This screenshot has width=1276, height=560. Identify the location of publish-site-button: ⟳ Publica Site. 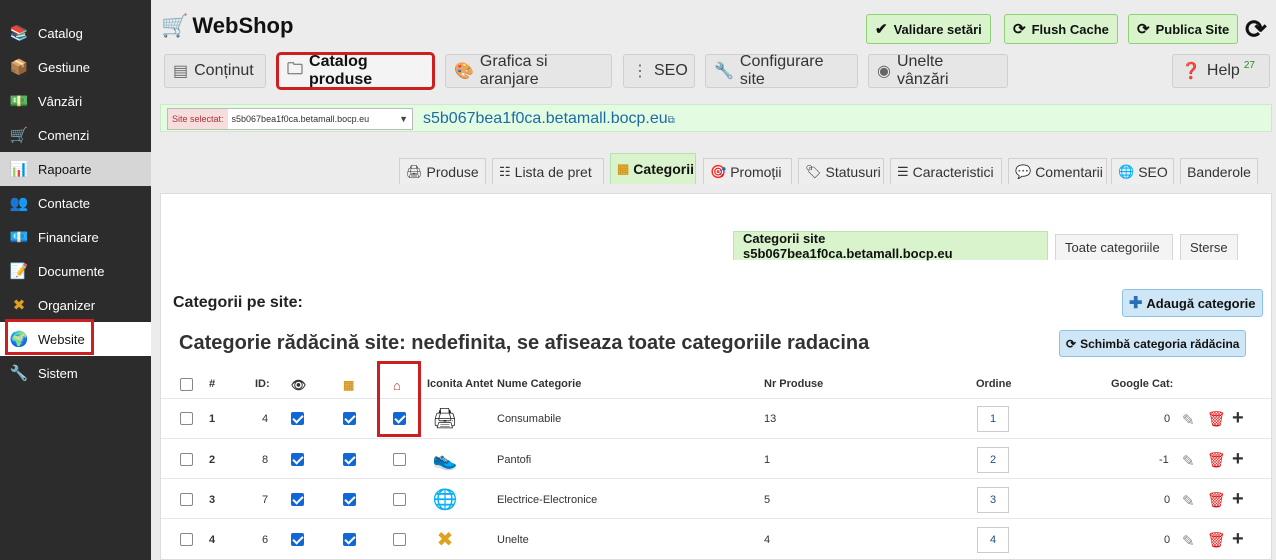
(1183, 29).